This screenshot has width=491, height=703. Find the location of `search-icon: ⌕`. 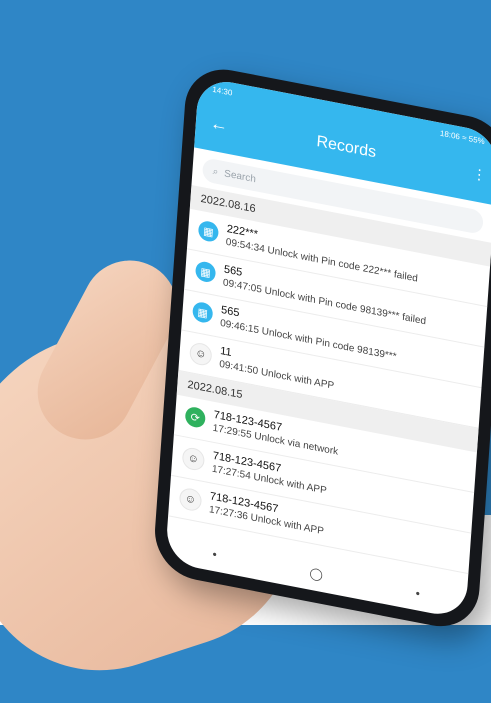

search-icon: ⌕ is located at coordinates (215, 171).